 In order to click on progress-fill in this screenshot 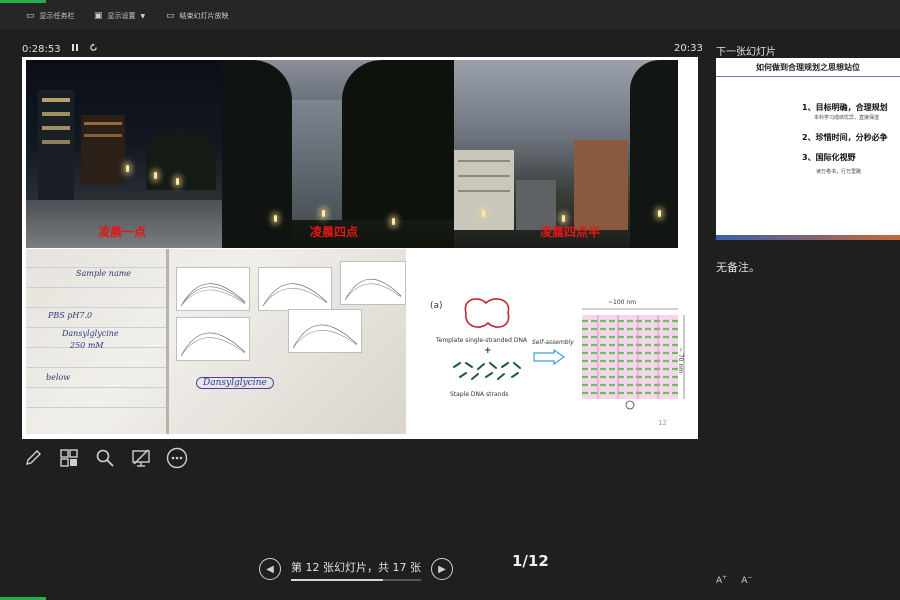, I will do `click(337, 580)`.